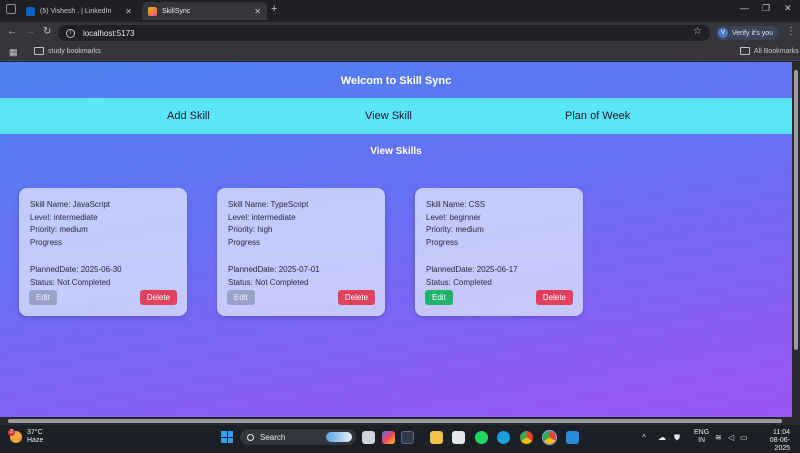 Image resolution: width=800 pixels, height=453 pixels. What do you see at coordinates (227, 437) in the screenshot?
I see `windows-start-icon` at bounding box center [227, 437].